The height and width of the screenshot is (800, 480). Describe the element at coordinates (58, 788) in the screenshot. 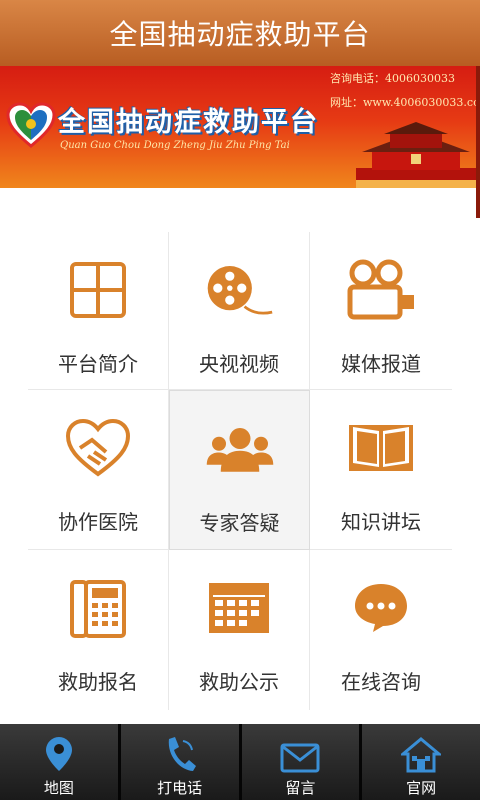

I see `tab-label: 地图` at that location.